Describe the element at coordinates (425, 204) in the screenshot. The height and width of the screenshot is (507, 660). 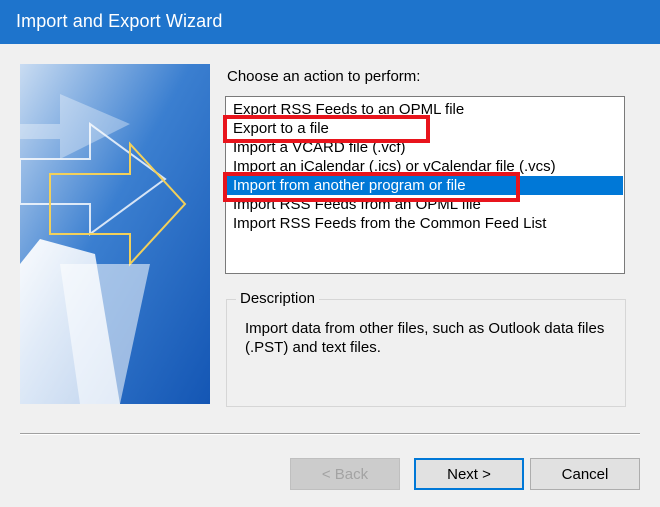
I see `action-import-rss-opml: Import RSS Feeds from an OPML file` at that location.